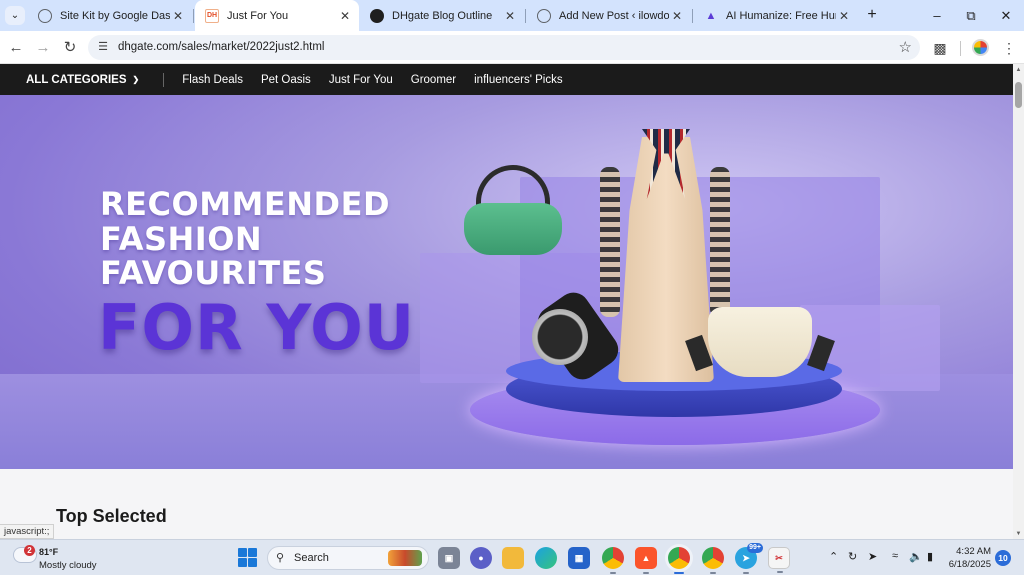 Image resolution: width=1024 pixels, height=575 pixels. What do you see at coordinates (433, 80) in the screenshot?
I see `nav-item-groomer: Groomer` at bounding box center [433, 80].